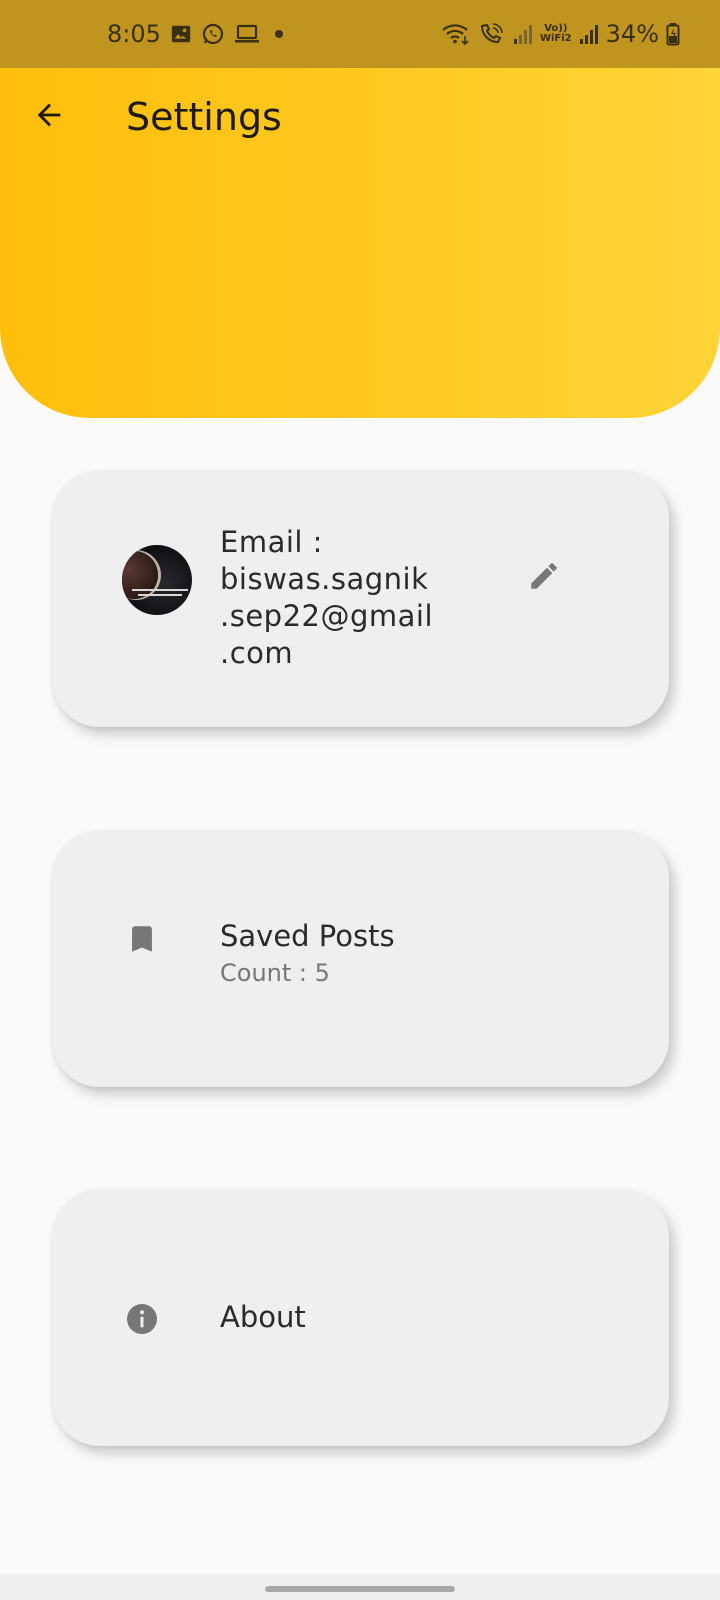 This screenshot has width=720, height=1600. I want to click on status-time: 8:05, so click(134, 34).